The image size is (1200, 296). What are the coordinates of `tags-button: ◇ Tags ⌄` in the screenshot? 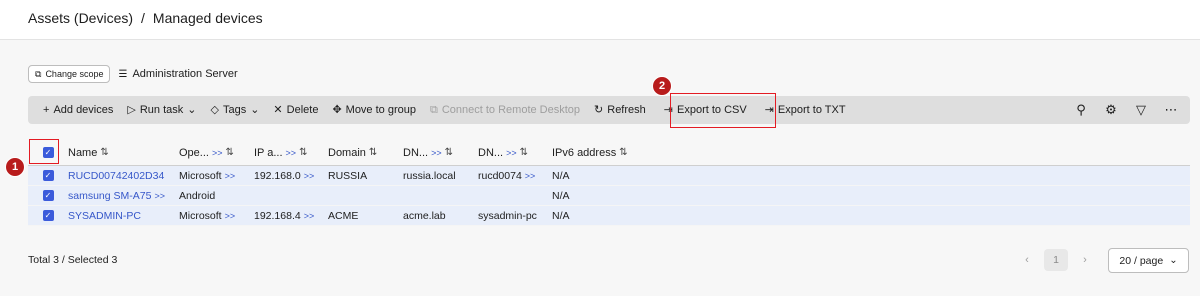 It's located at (234, 110).